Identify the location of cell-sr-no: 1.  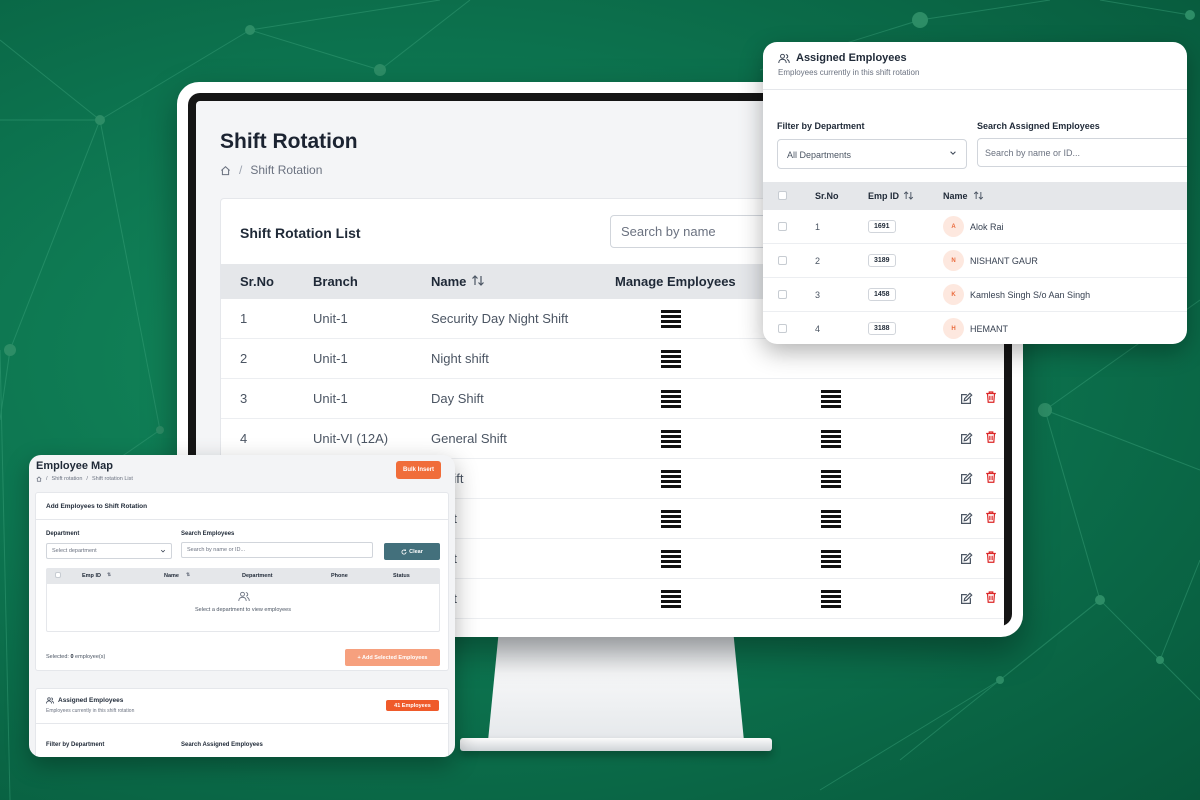
(244, 318).